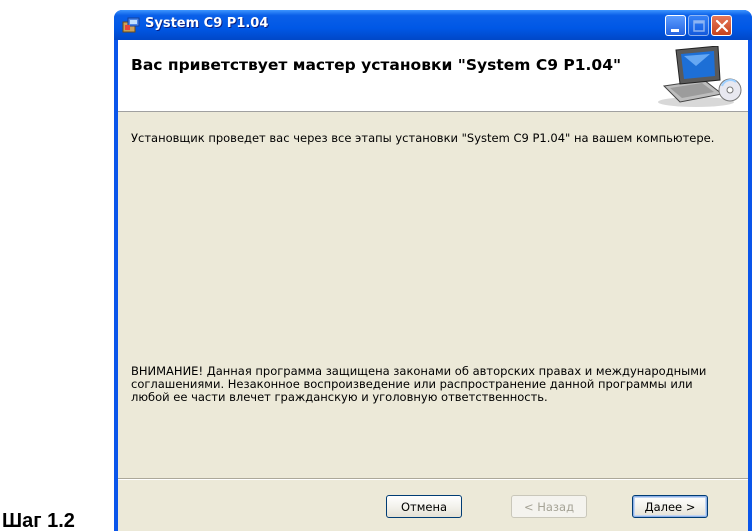 The height and width of the screenshot is (531, 752). I want to click on close-button, so click(721, 25).